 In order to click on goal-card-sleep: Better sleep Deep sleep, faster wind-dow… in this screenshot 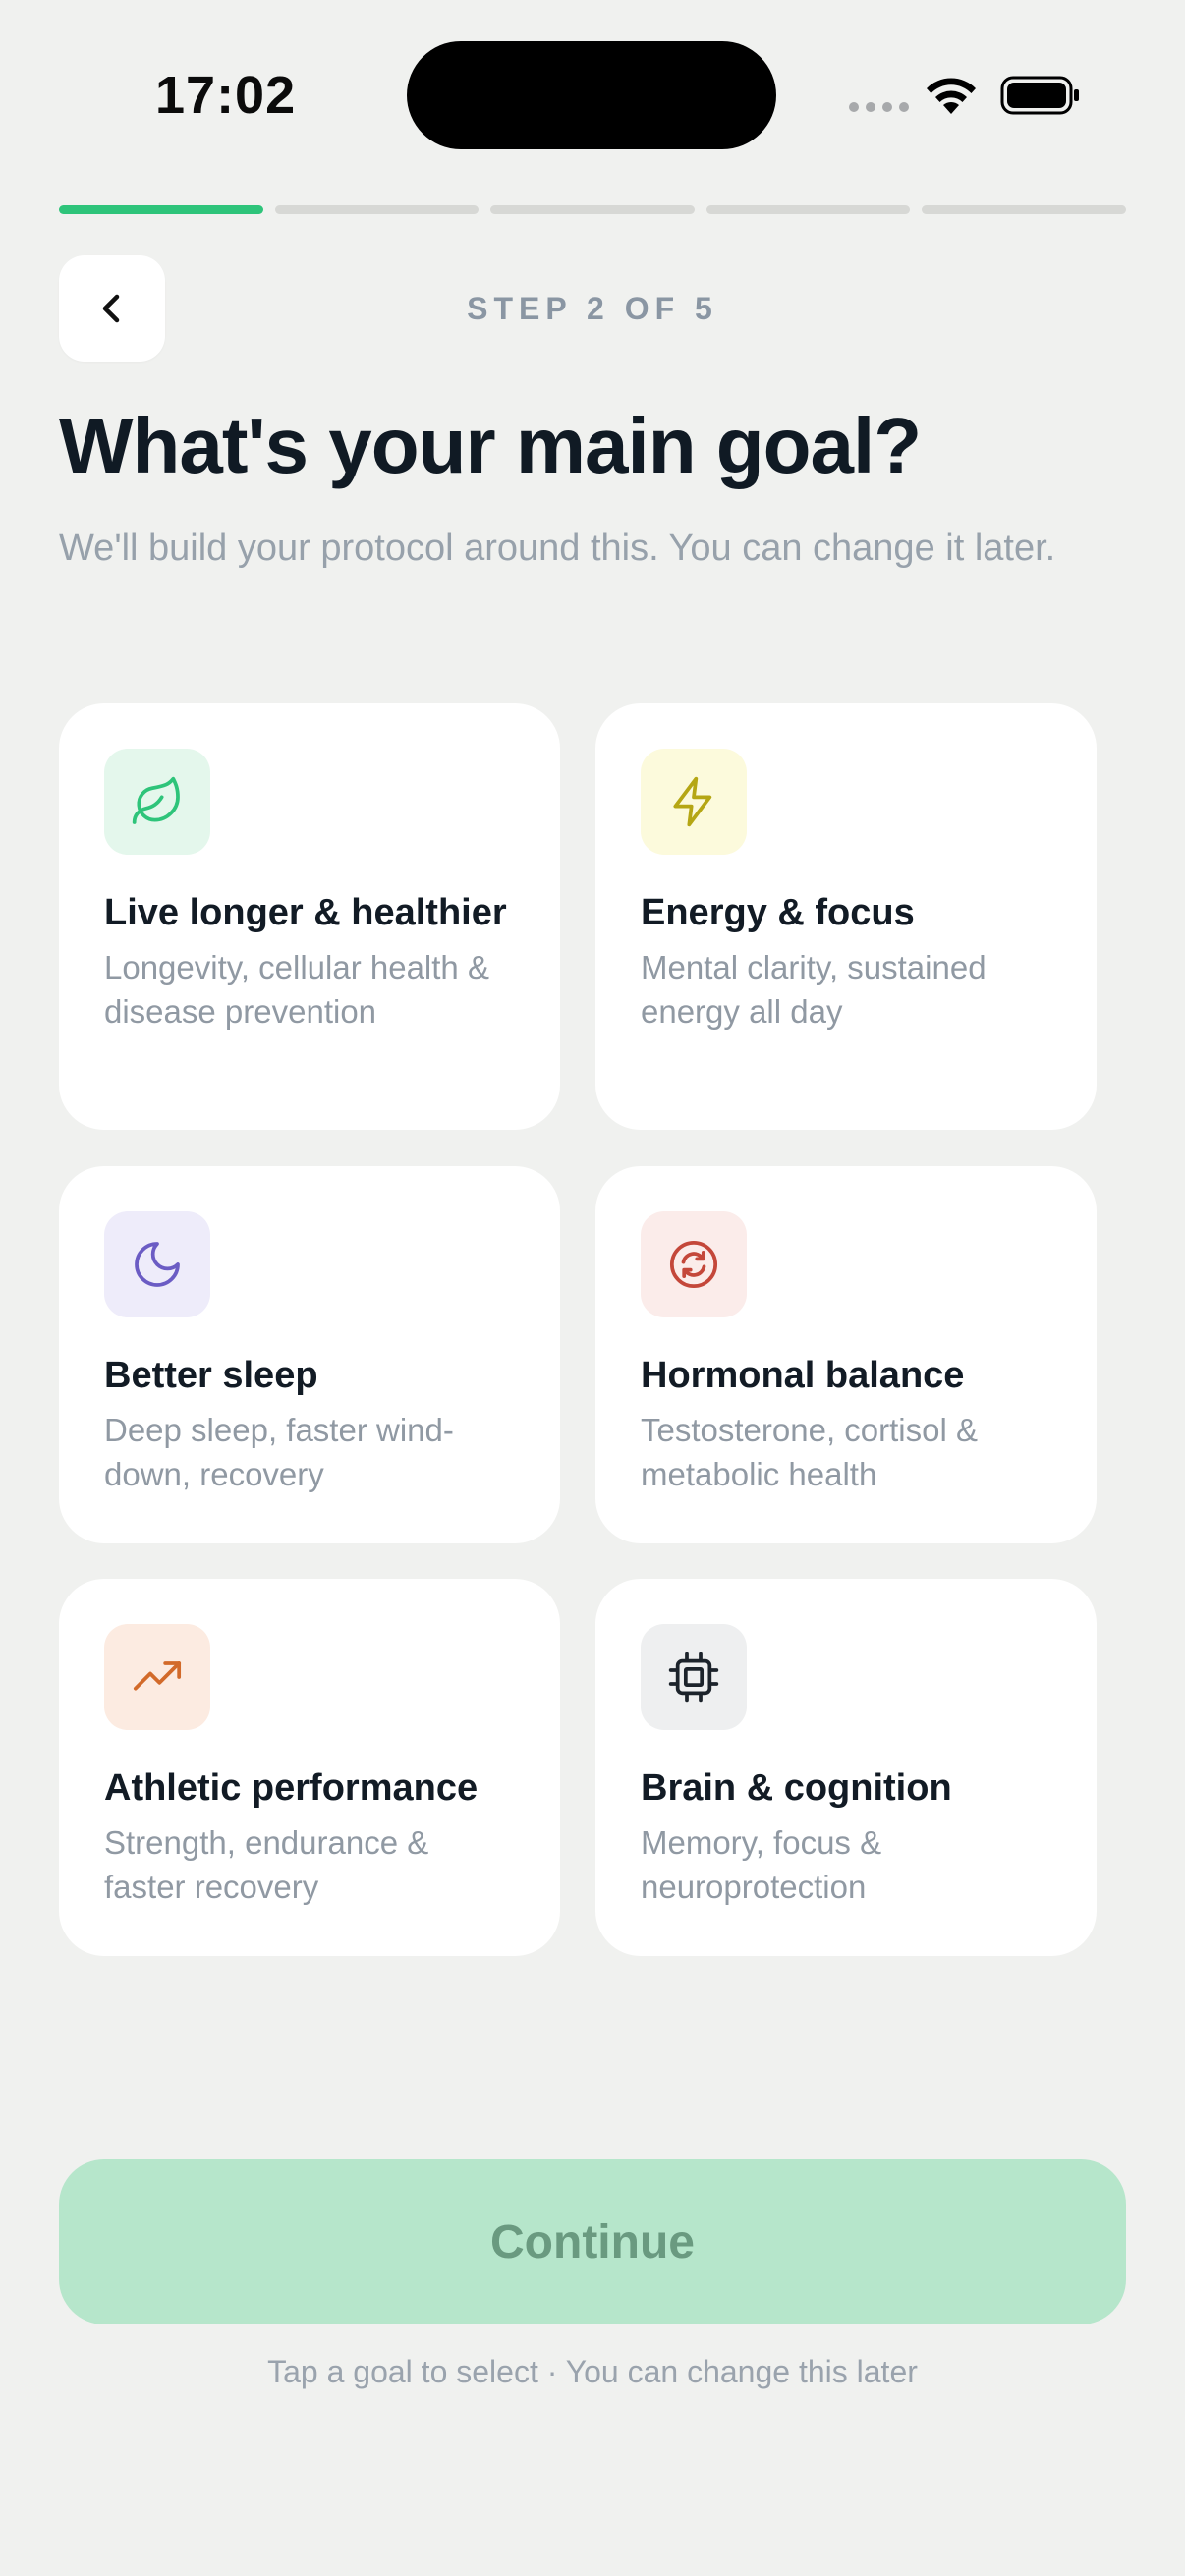, I will do `click(310, 1354)`.